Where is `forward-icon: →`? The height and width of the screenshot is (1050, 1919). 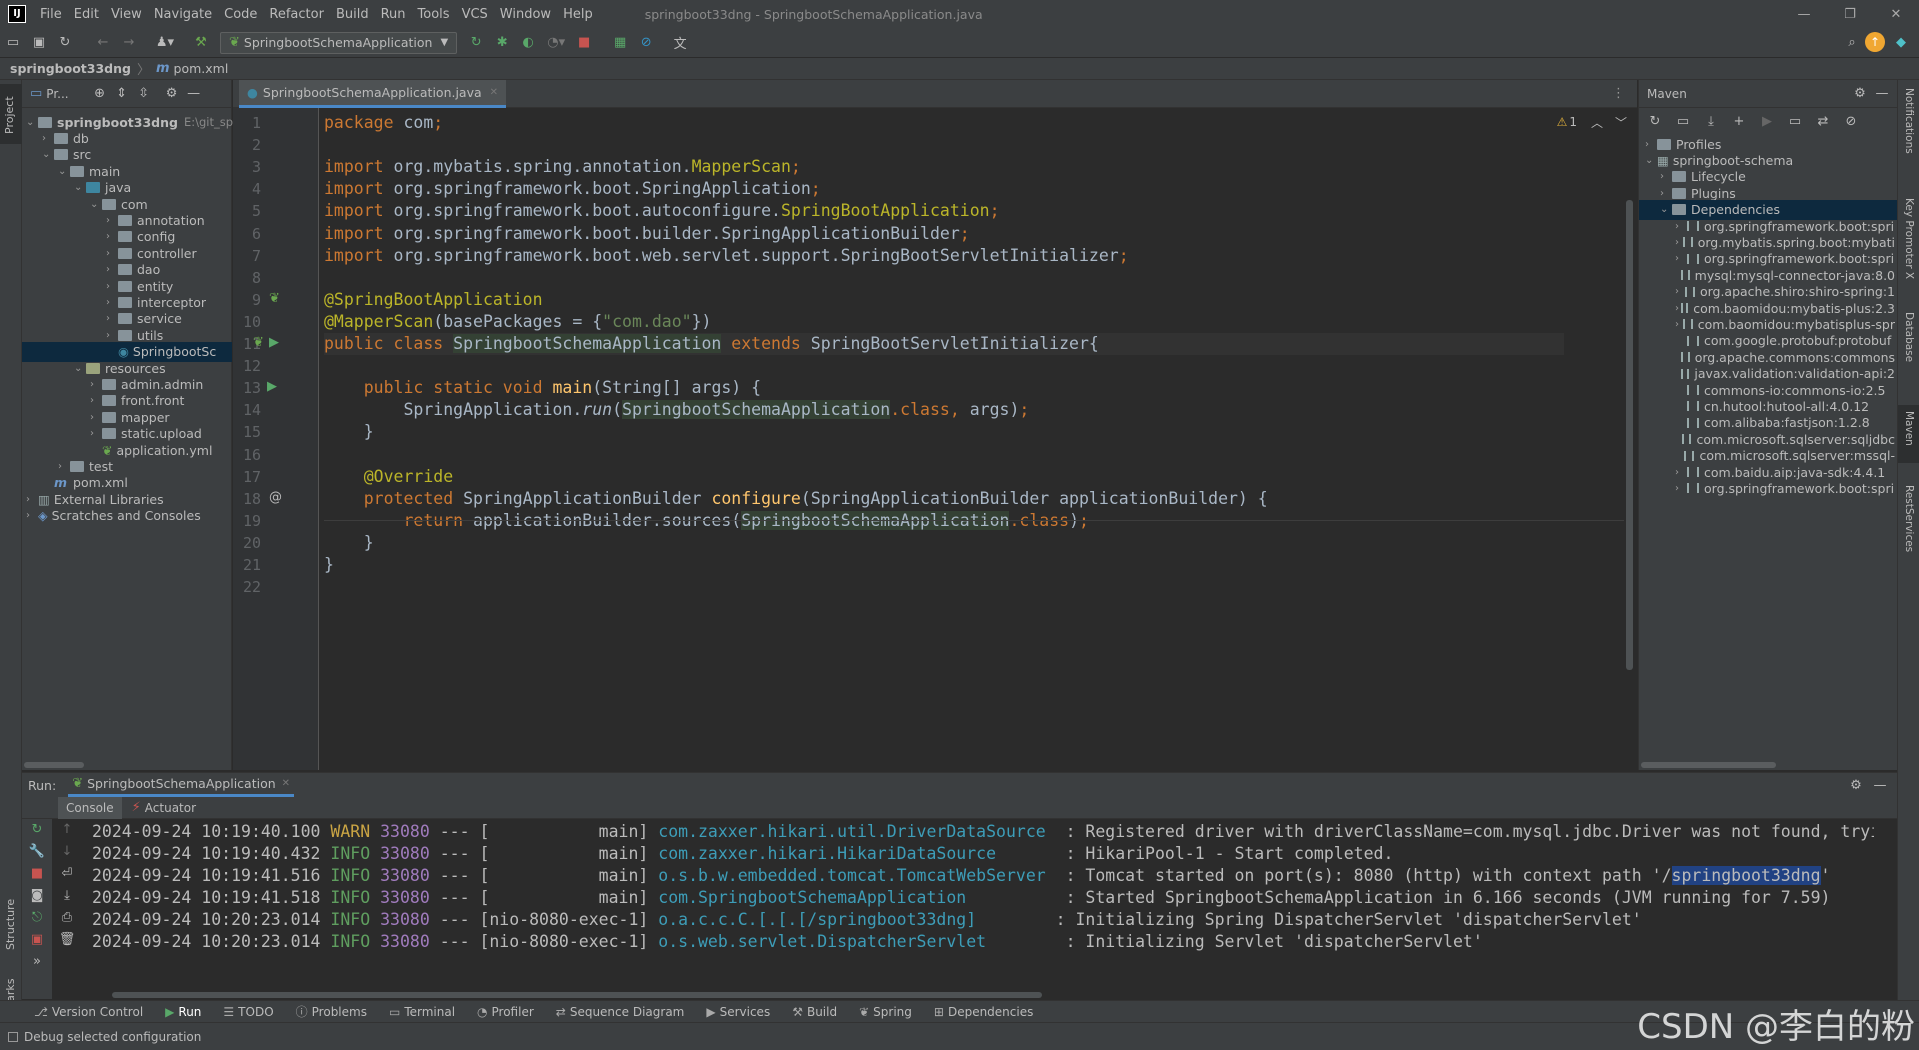 forward-icon: → is located at coordinates (129, 42).